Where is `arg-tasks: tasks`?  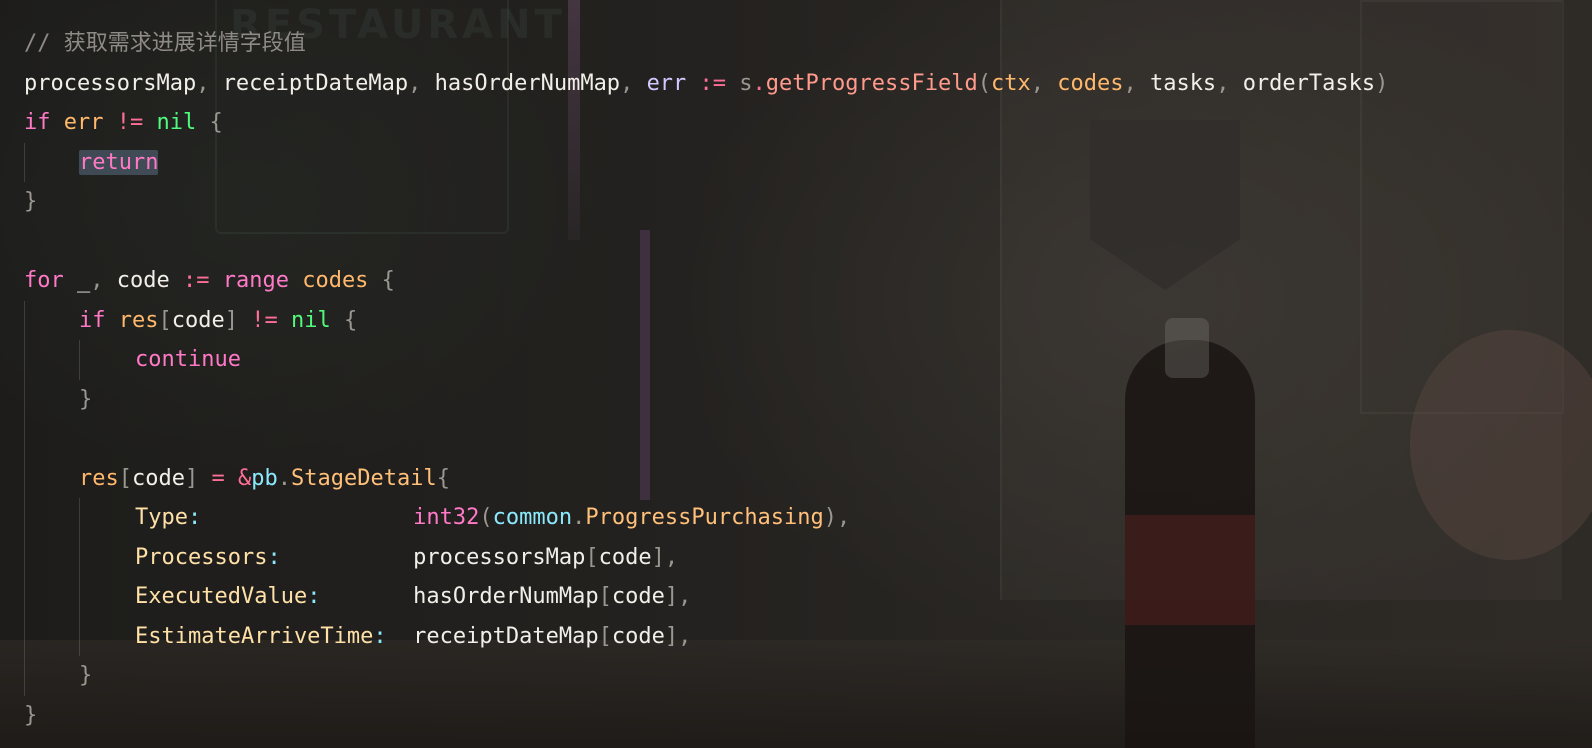
arg-tasks: tasks is located at coordinates (1183, 83).